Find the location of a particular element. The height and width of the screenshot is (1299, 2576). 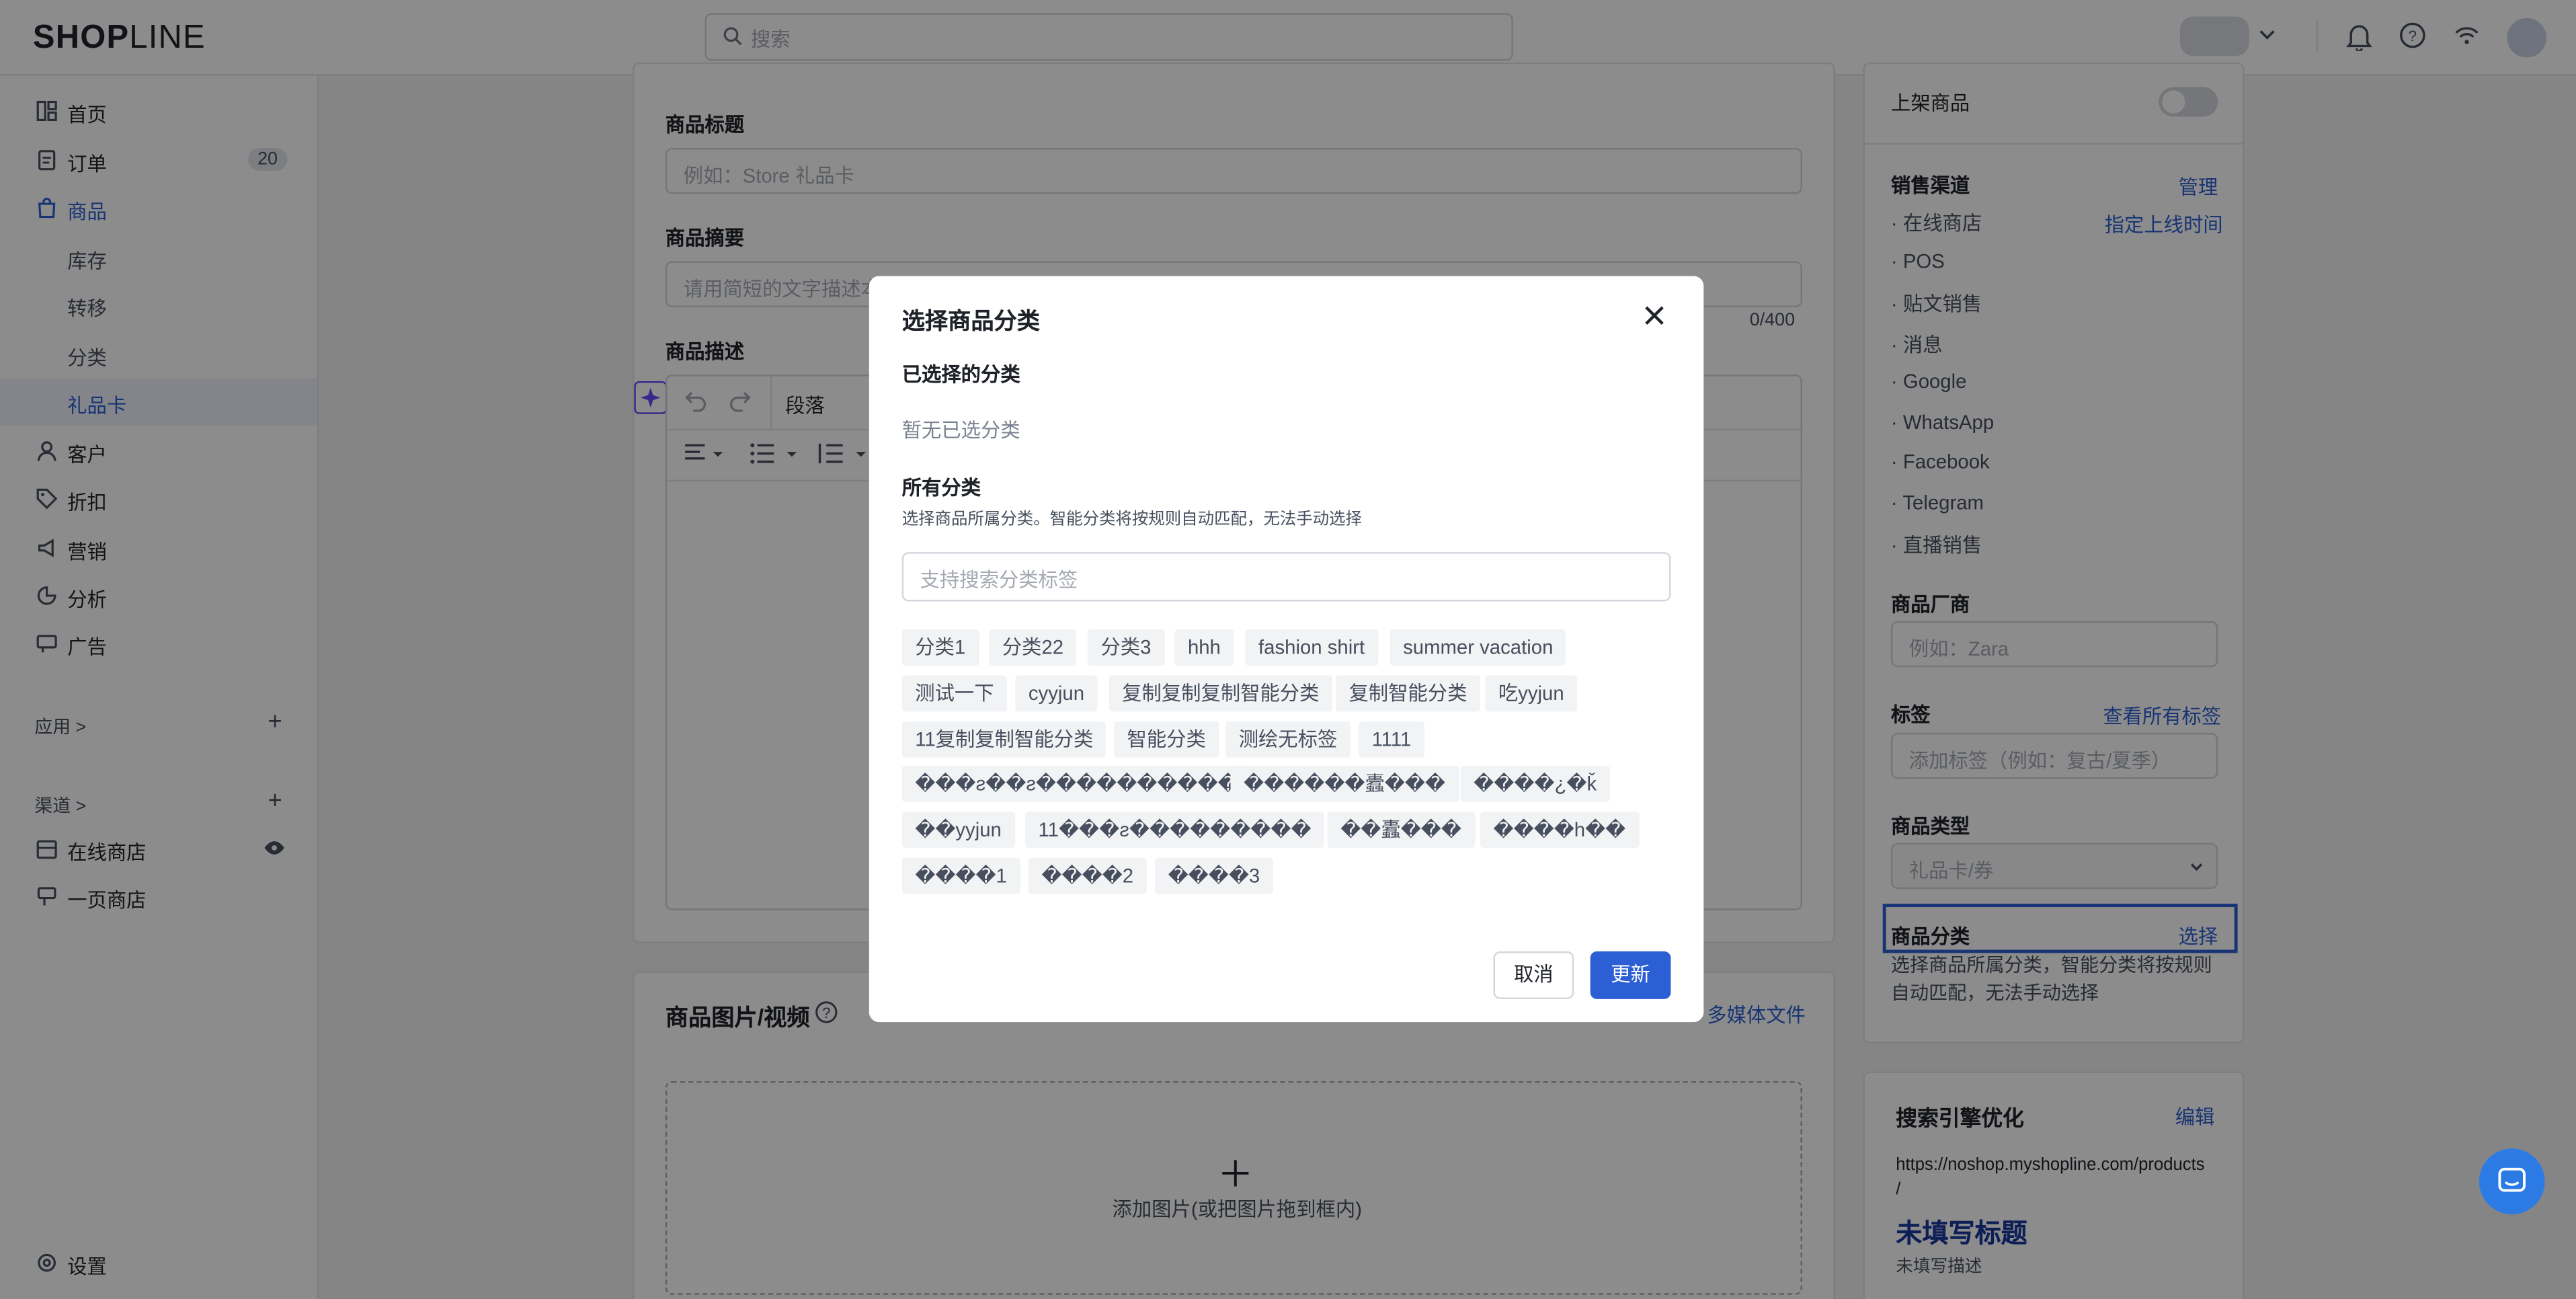

dialog-title: 选择商品分类 is located at coordinates (970, 320).